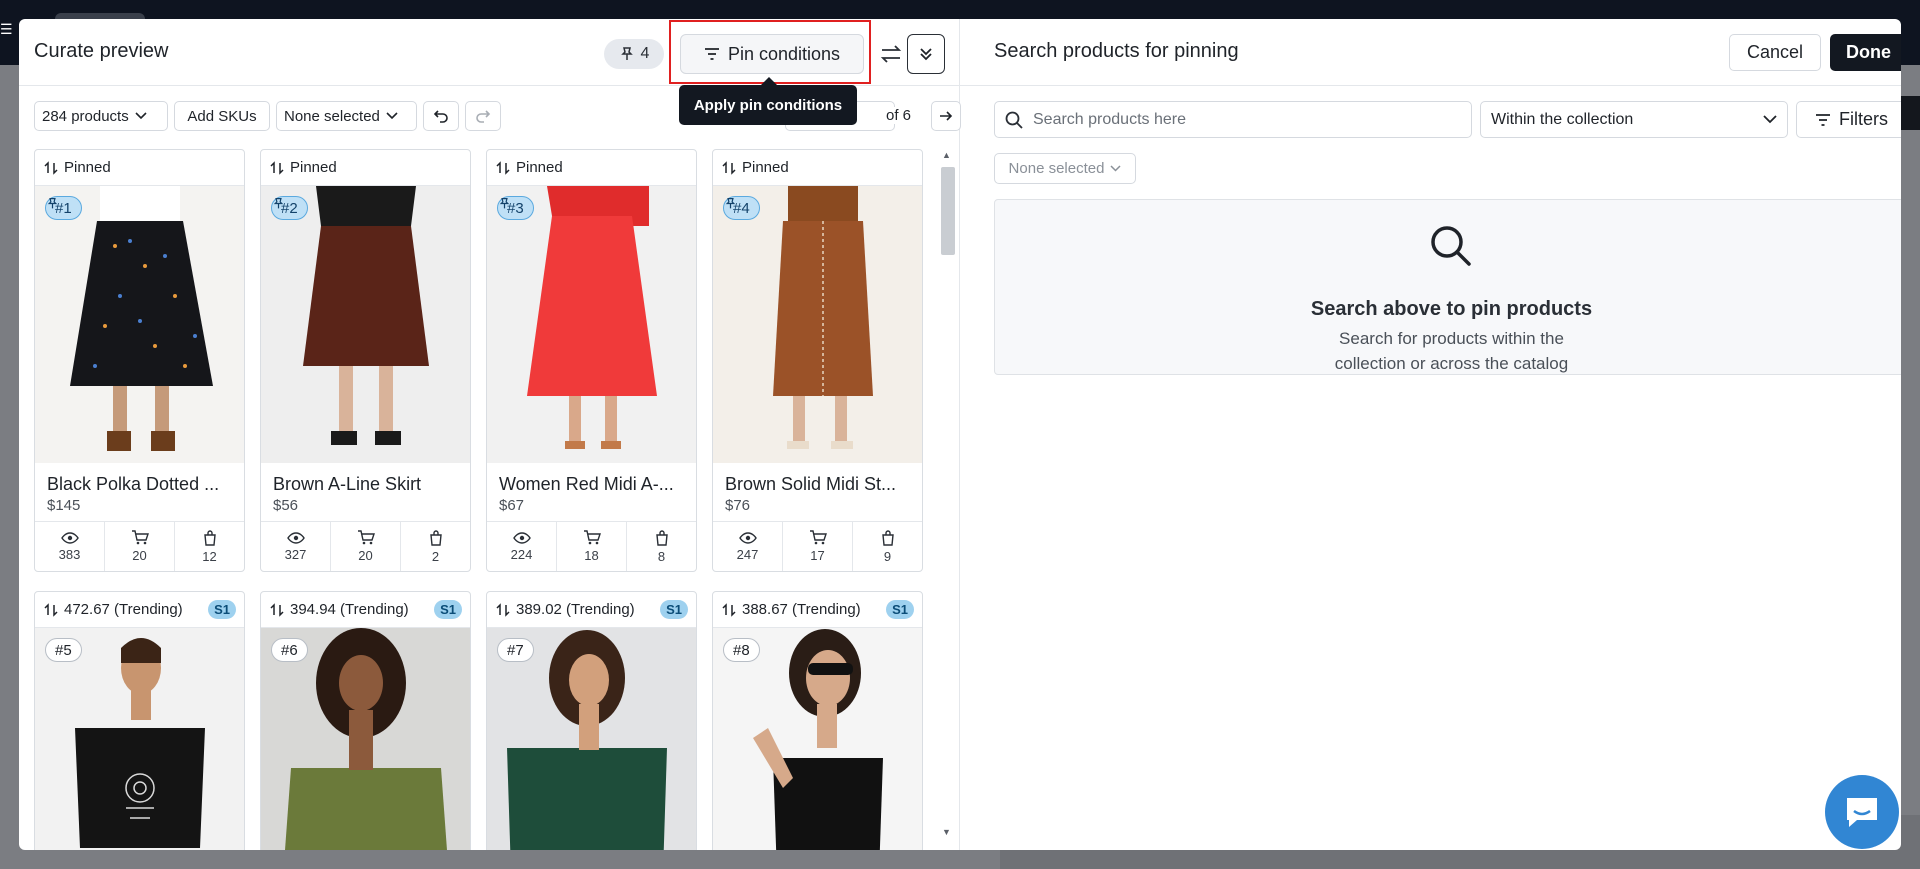  Describe the element at coordinates (1823, 119) in the screenshot. I see `filter-icon` at that location.